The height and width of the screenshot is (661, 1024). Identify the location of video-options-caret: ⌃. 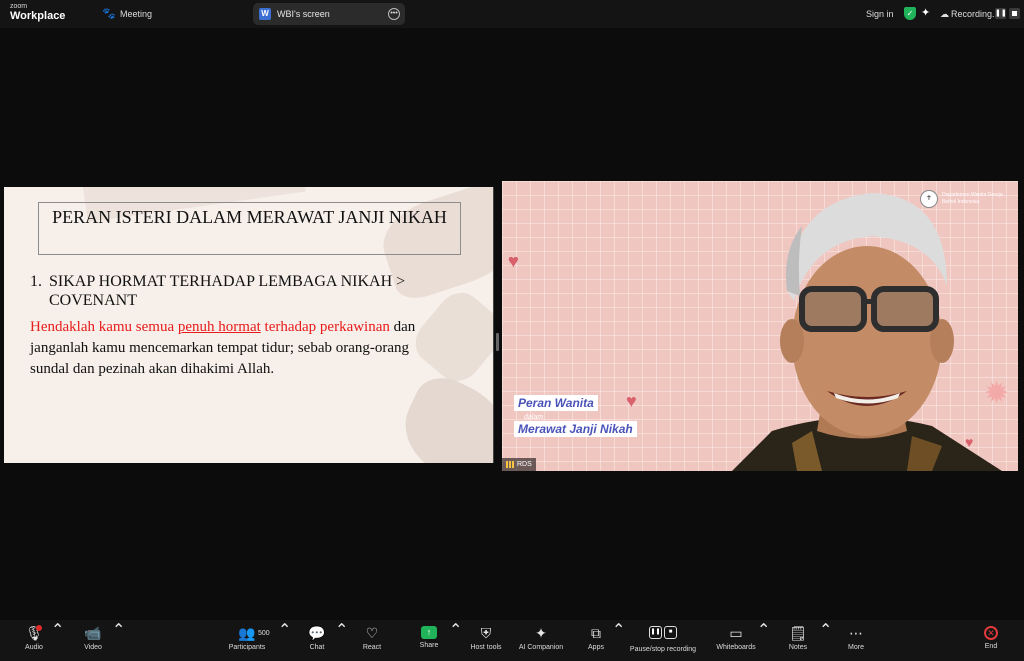
(118, 640).